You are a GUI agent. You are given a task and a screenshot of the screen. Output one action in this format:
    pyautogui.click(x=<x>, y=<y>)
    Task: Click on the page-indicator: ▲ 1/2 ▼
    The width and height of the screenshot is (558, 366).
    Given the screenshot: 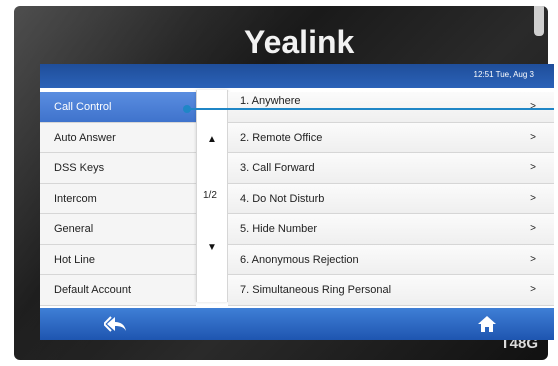 What is the action you would take?
    pyautogui.click(x=212, y=196)
    